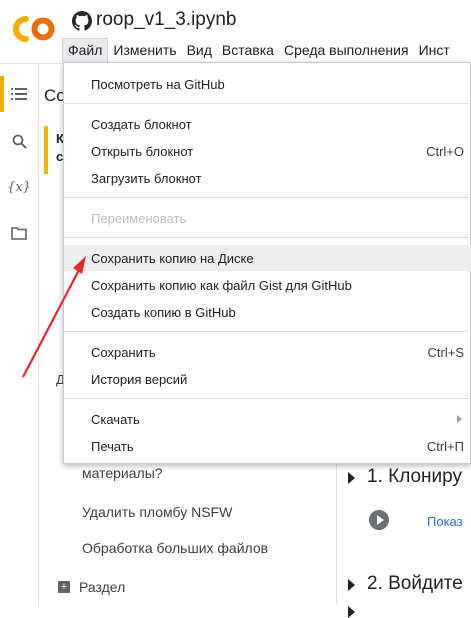 The image size is (471, 618). I want to click on menu-item-upload-notebook: Загрузить блокнот, so click(267, 178).